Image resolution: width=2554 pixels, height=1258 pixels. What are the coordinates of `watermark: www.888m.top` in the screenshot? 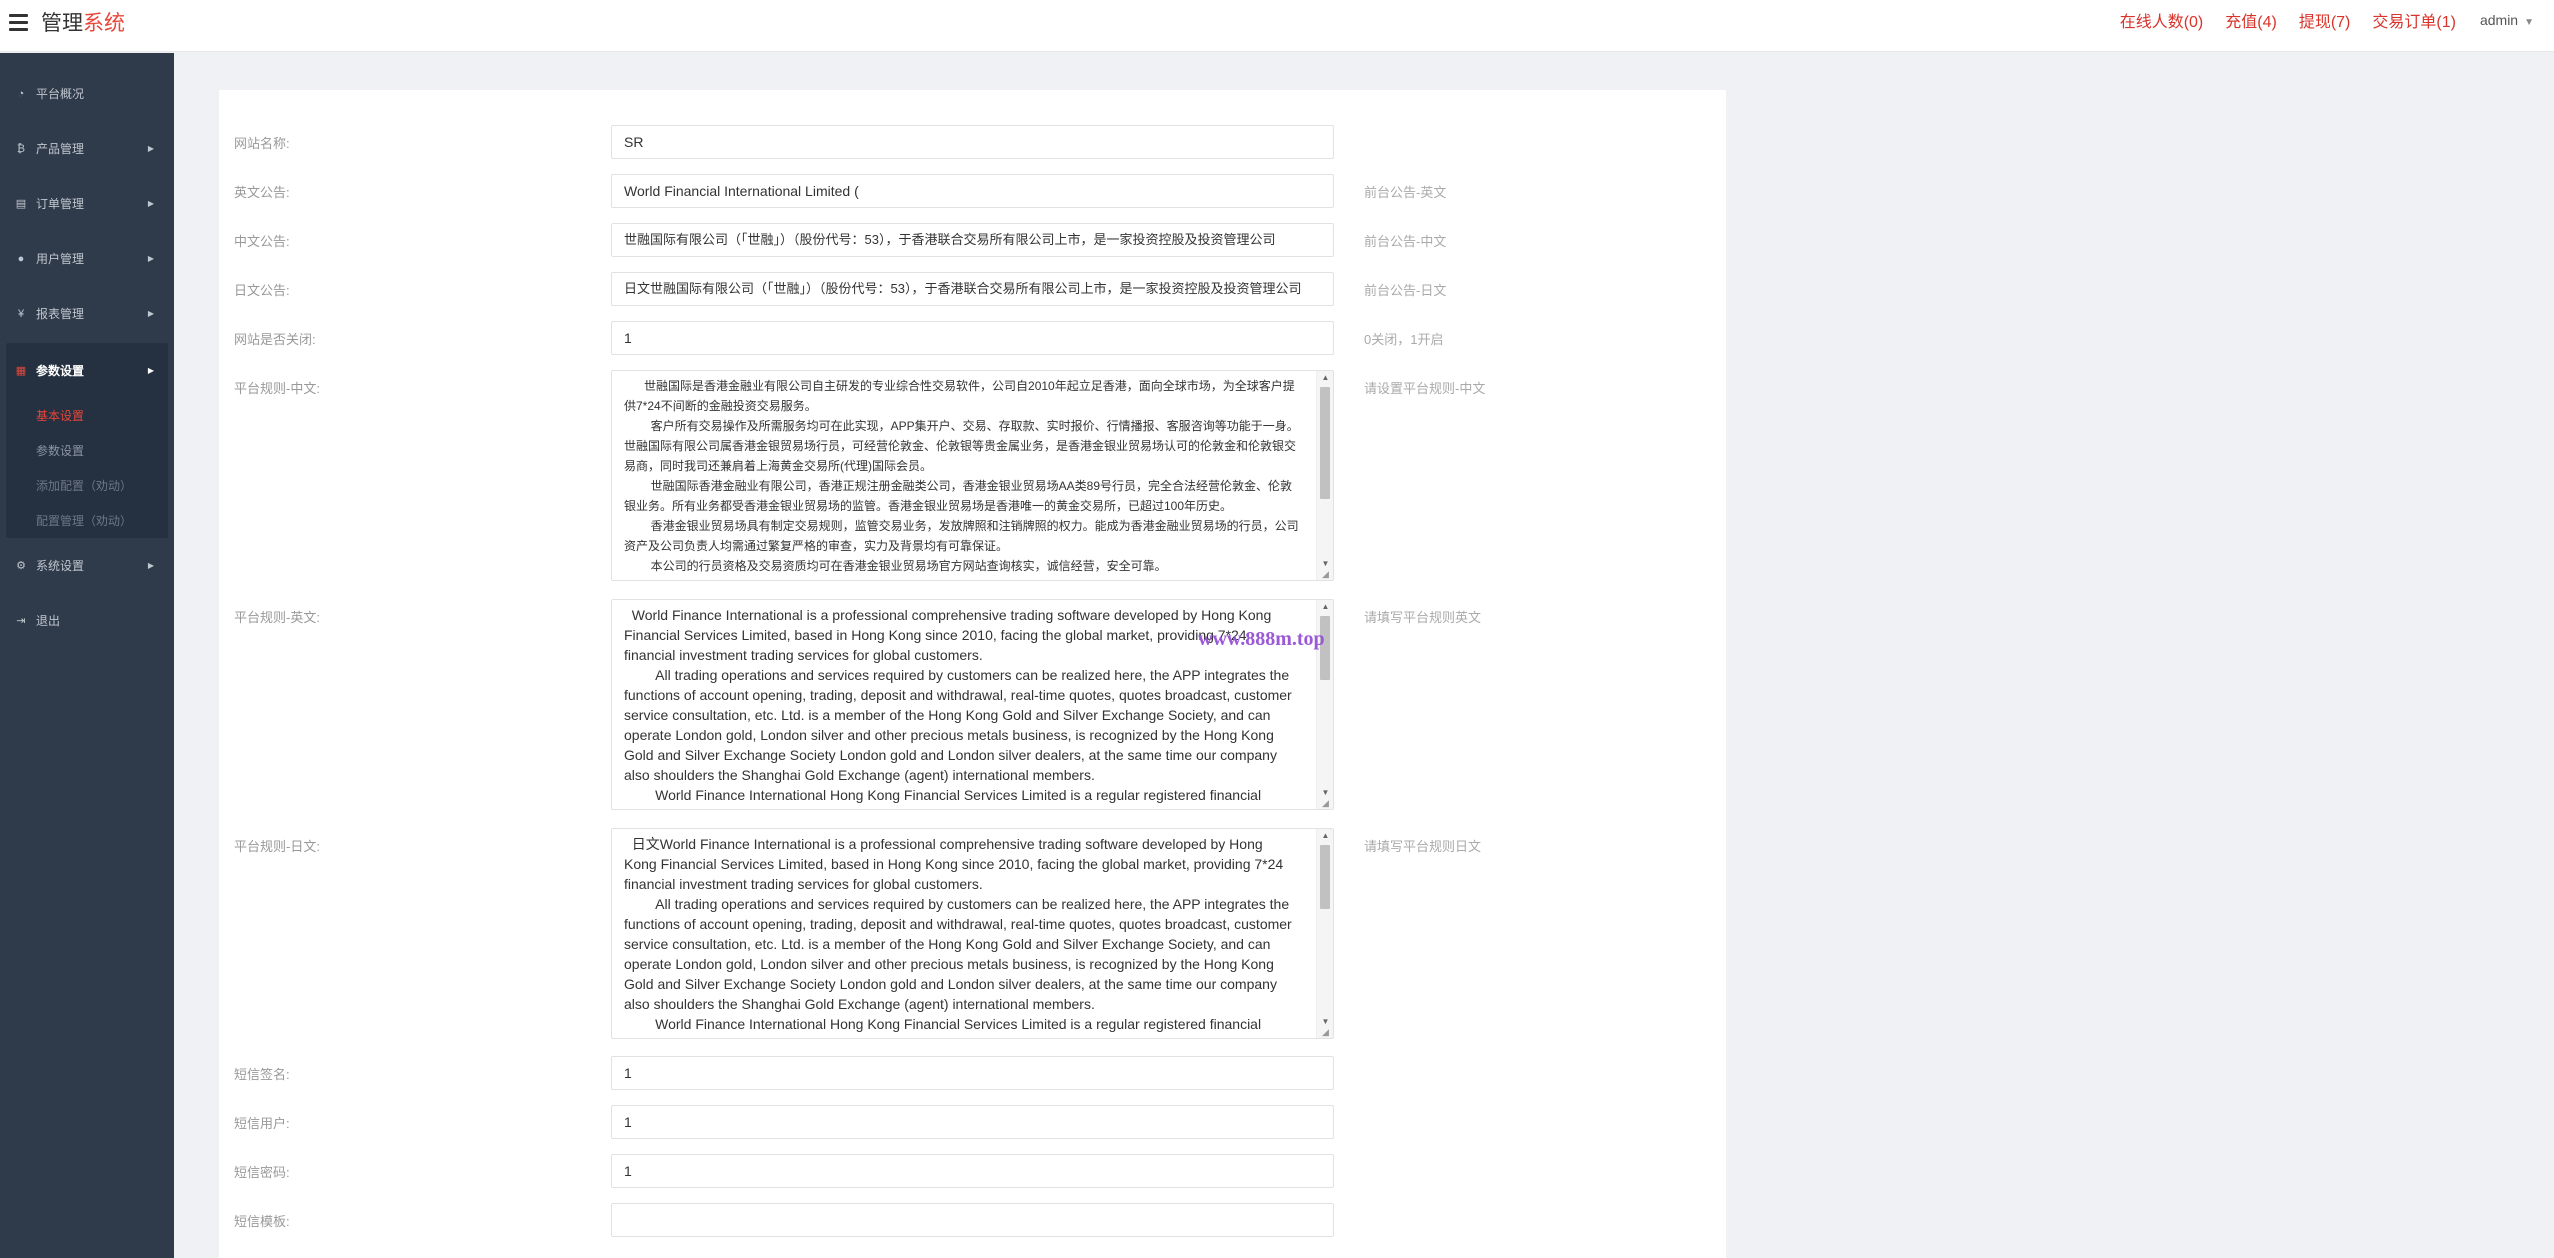 It's located at (1261, 639).